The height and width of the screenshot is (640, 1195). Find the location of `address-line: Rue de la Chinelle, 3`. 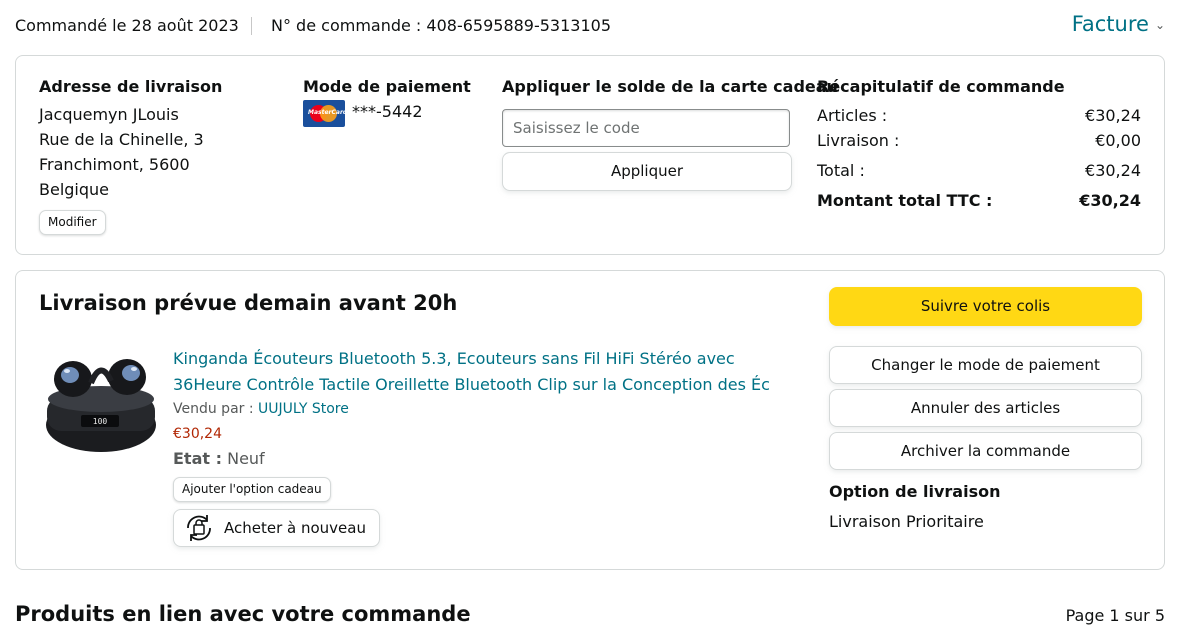

address-line: Rue de la Chinelle, 3 is located at coordinates (121, 139).